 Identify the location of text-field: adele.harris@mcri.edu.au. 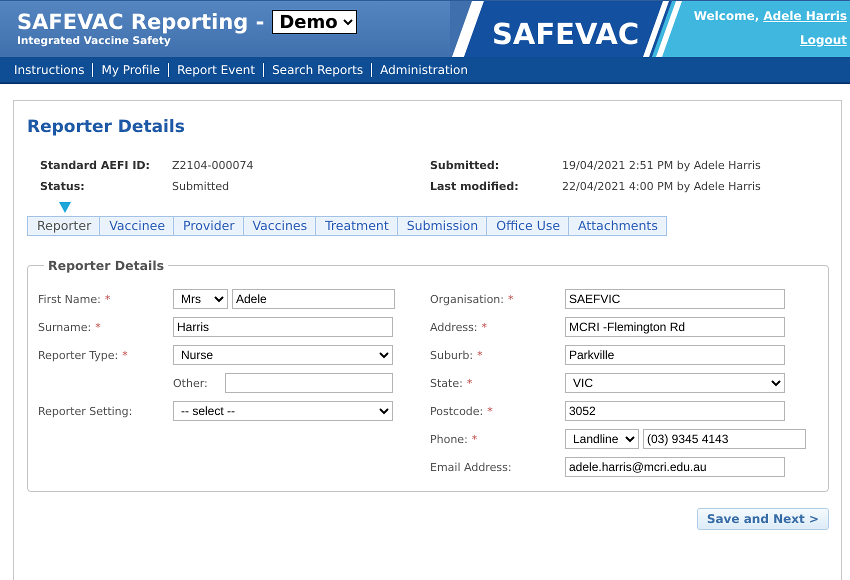
(675, 467).